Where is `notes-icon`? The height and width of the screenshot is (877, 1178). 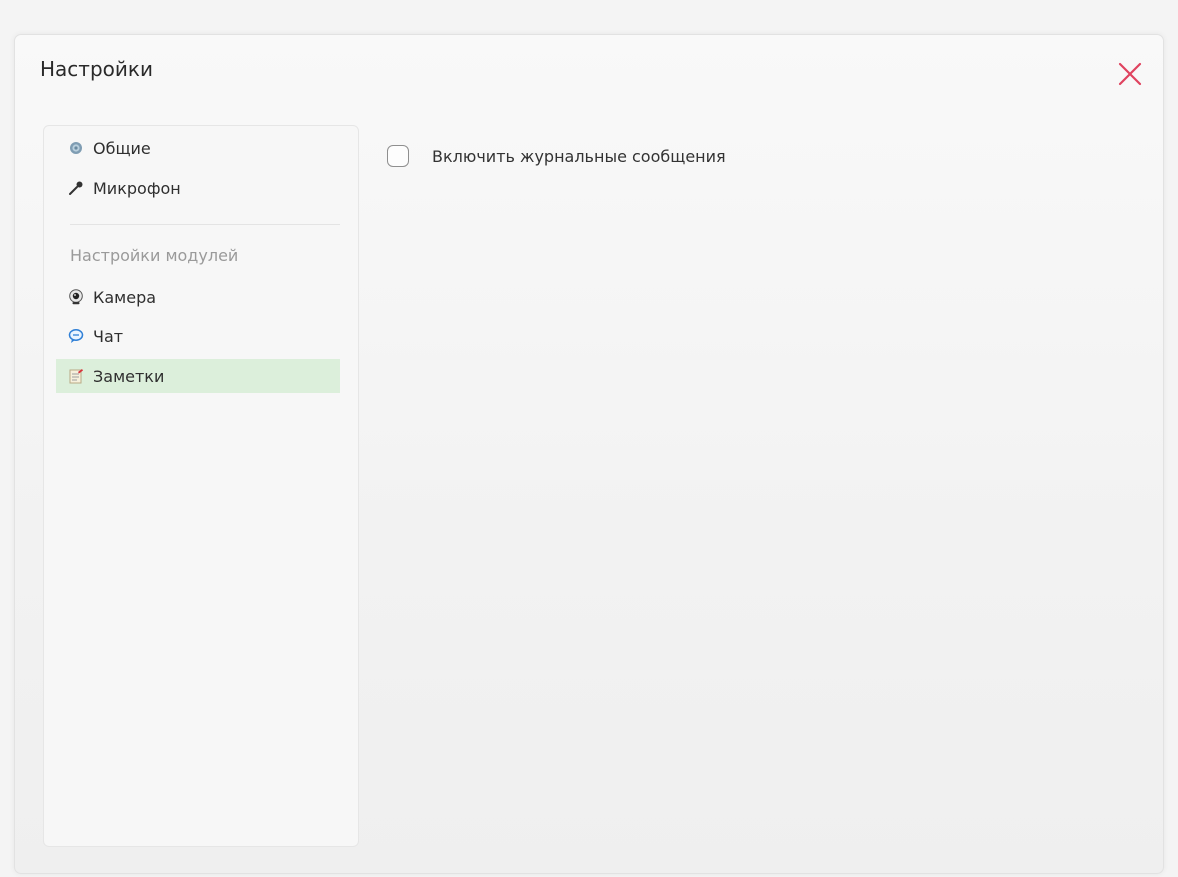
notes-icon is located at coordinates (76, 376).